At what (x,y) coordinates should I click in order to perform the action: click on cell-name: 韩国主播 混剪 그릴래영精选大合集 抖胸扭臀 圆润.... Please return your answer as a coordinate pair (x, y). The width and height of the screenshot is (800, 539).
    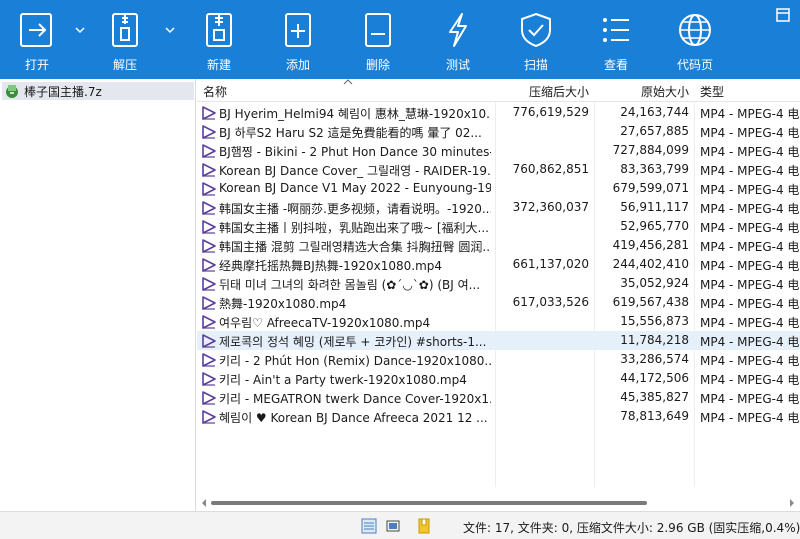
    Looking at the image, I should click on (355, 247).